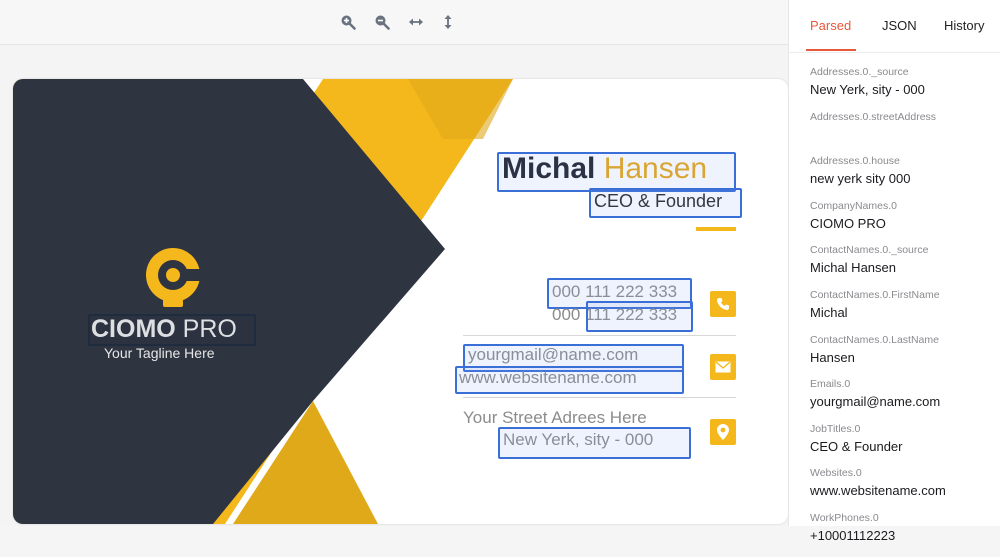 The height and width of the screenshot is (557, 1000). Describe the element at coordinates (173, 277) in the screenshot. I see `company-logo` at that location.